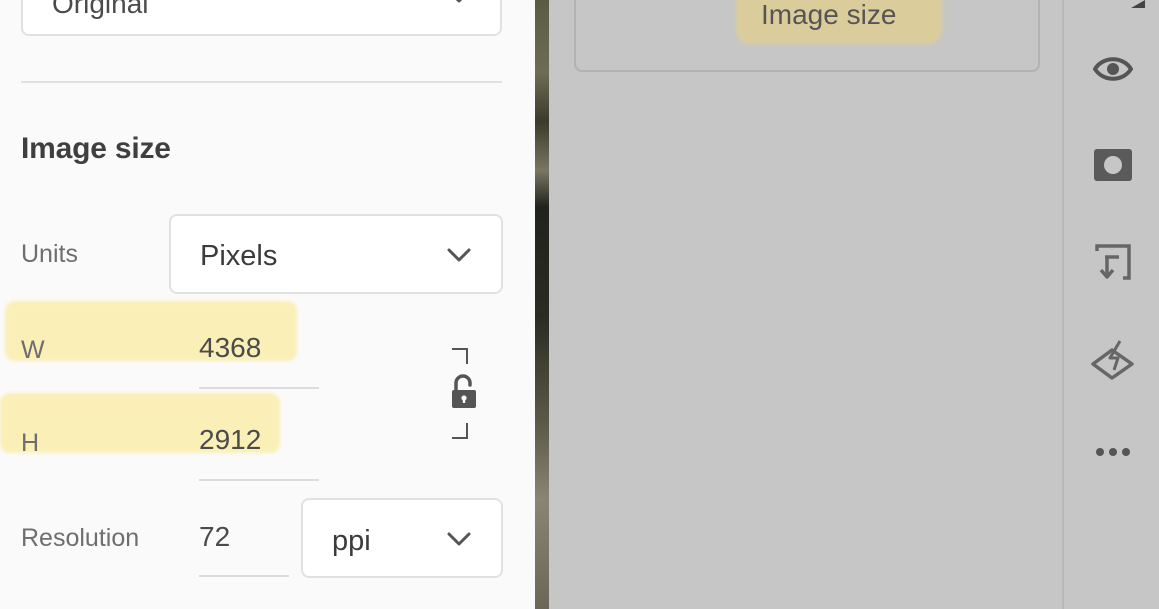 The width and height of the screenshot is (1159, 609). I want to click on resolution-unit-select: ppi, so click(402, 538).